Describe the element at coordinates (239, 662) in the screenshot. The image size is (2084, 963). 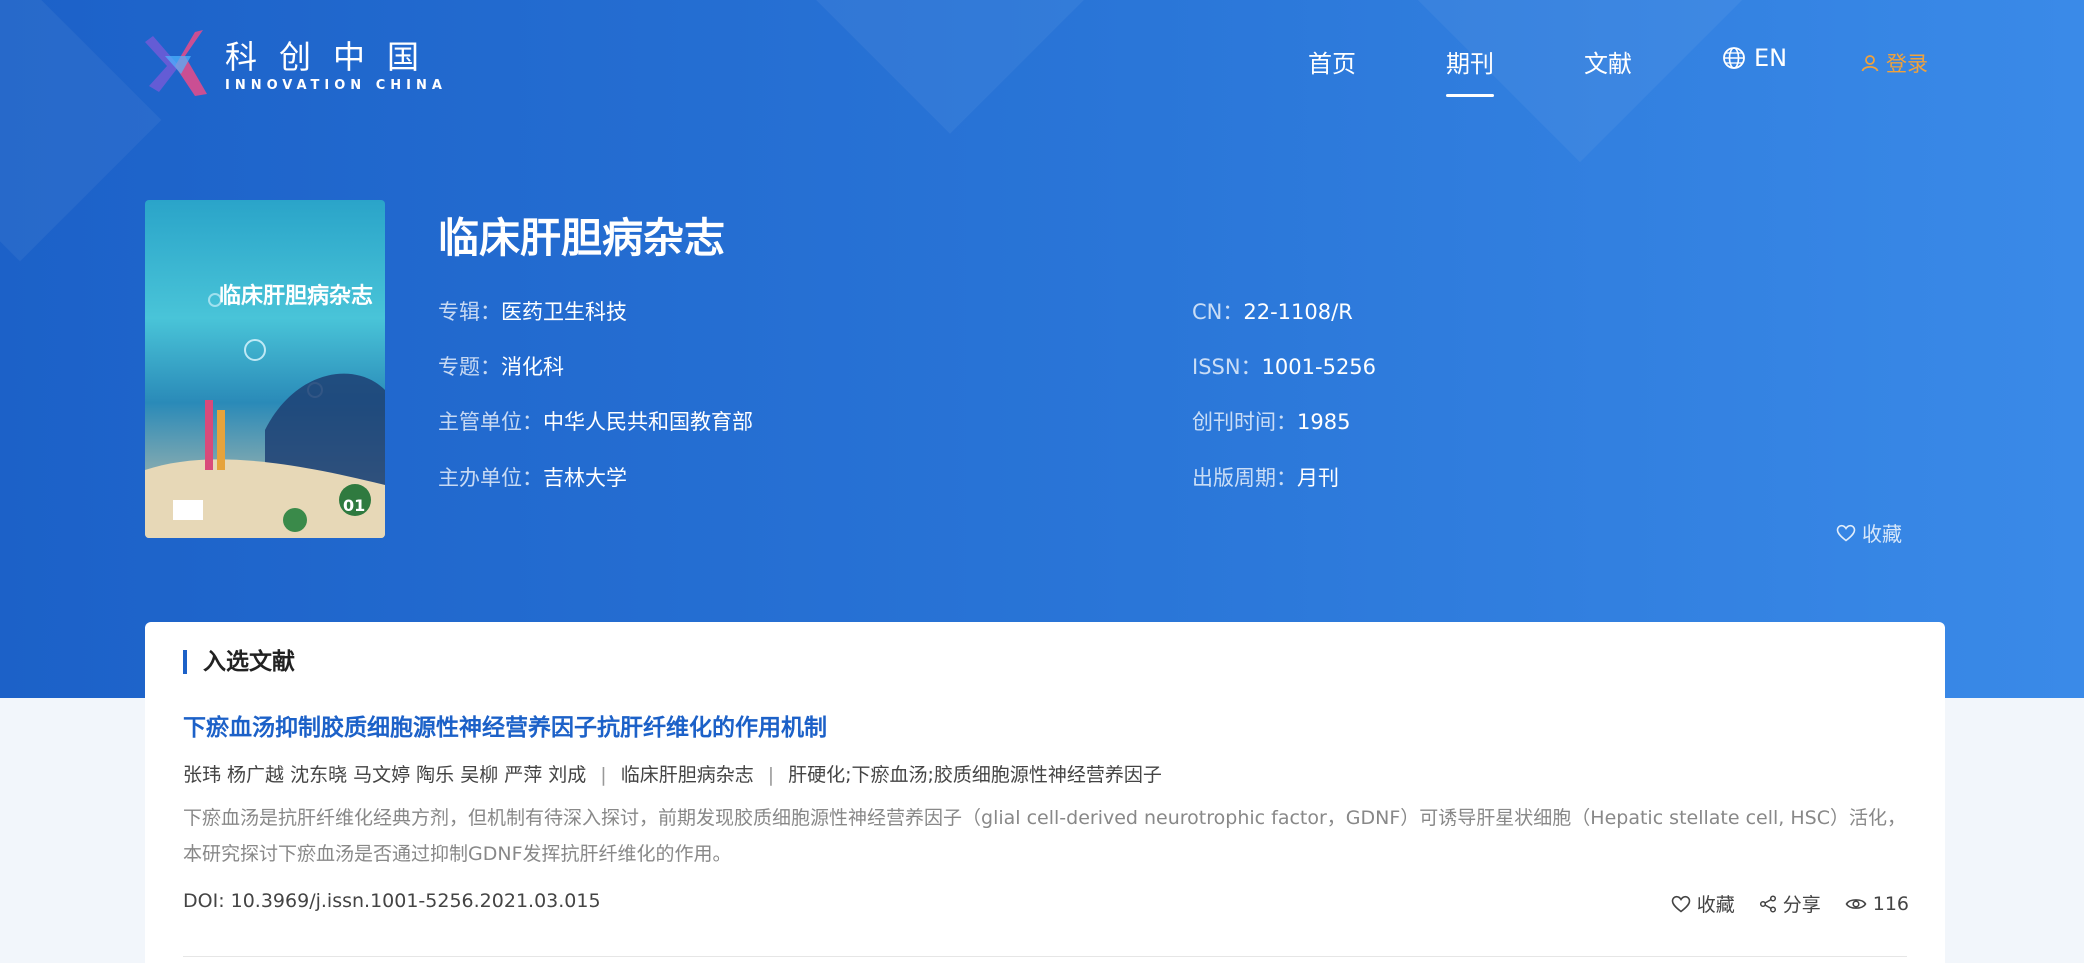
I see `section-title: 入选文献` at that location.